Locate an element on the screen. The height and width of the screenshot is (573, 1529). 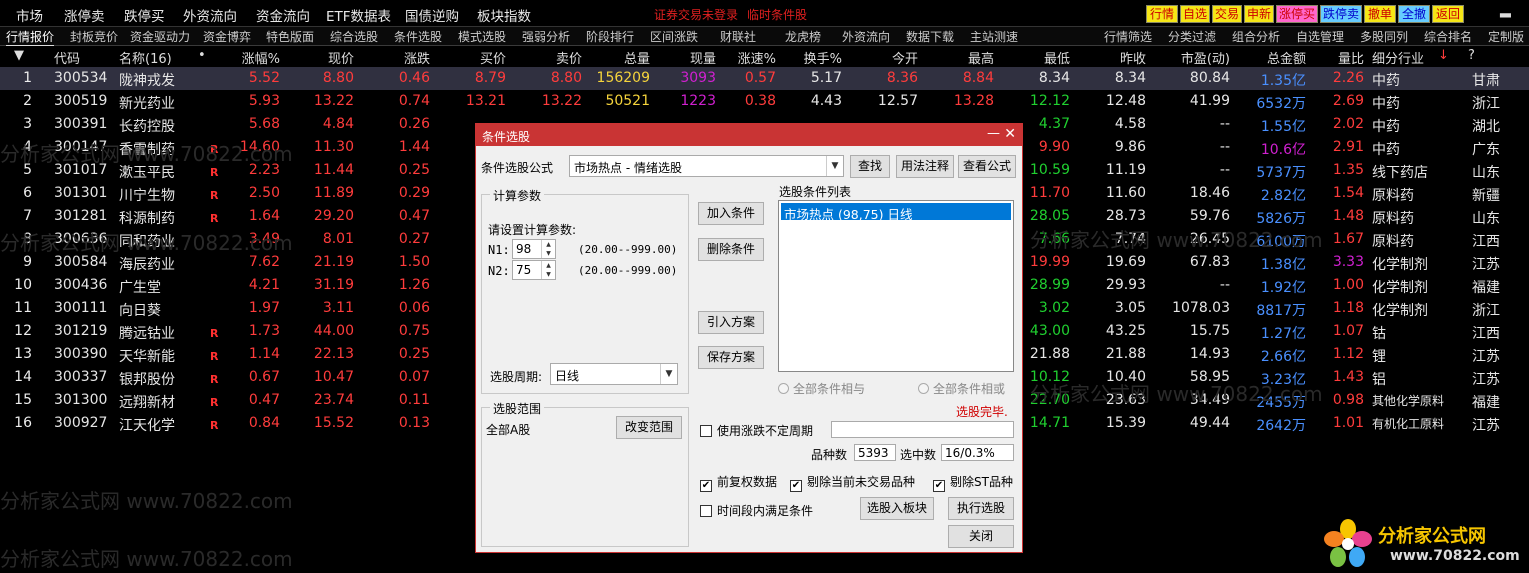
col-high: 最高 is located at coordinates (959, 57).